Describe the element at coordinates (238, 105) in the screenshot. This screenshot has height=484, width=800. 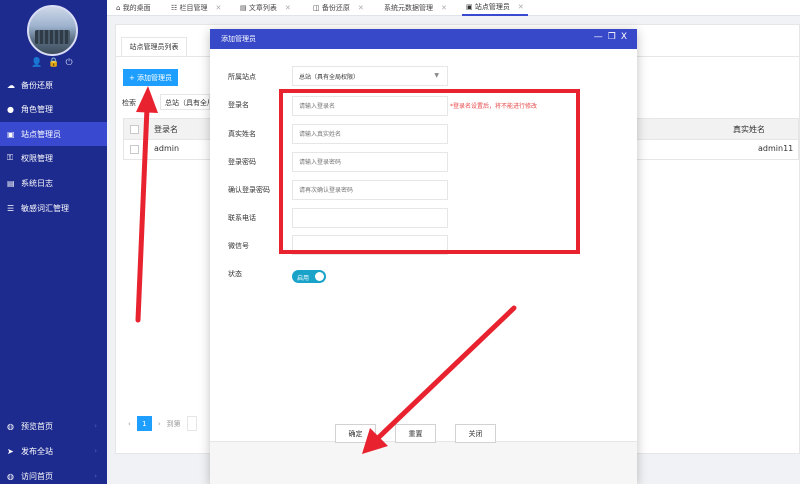
I see `login-label: 登录名` at that location.